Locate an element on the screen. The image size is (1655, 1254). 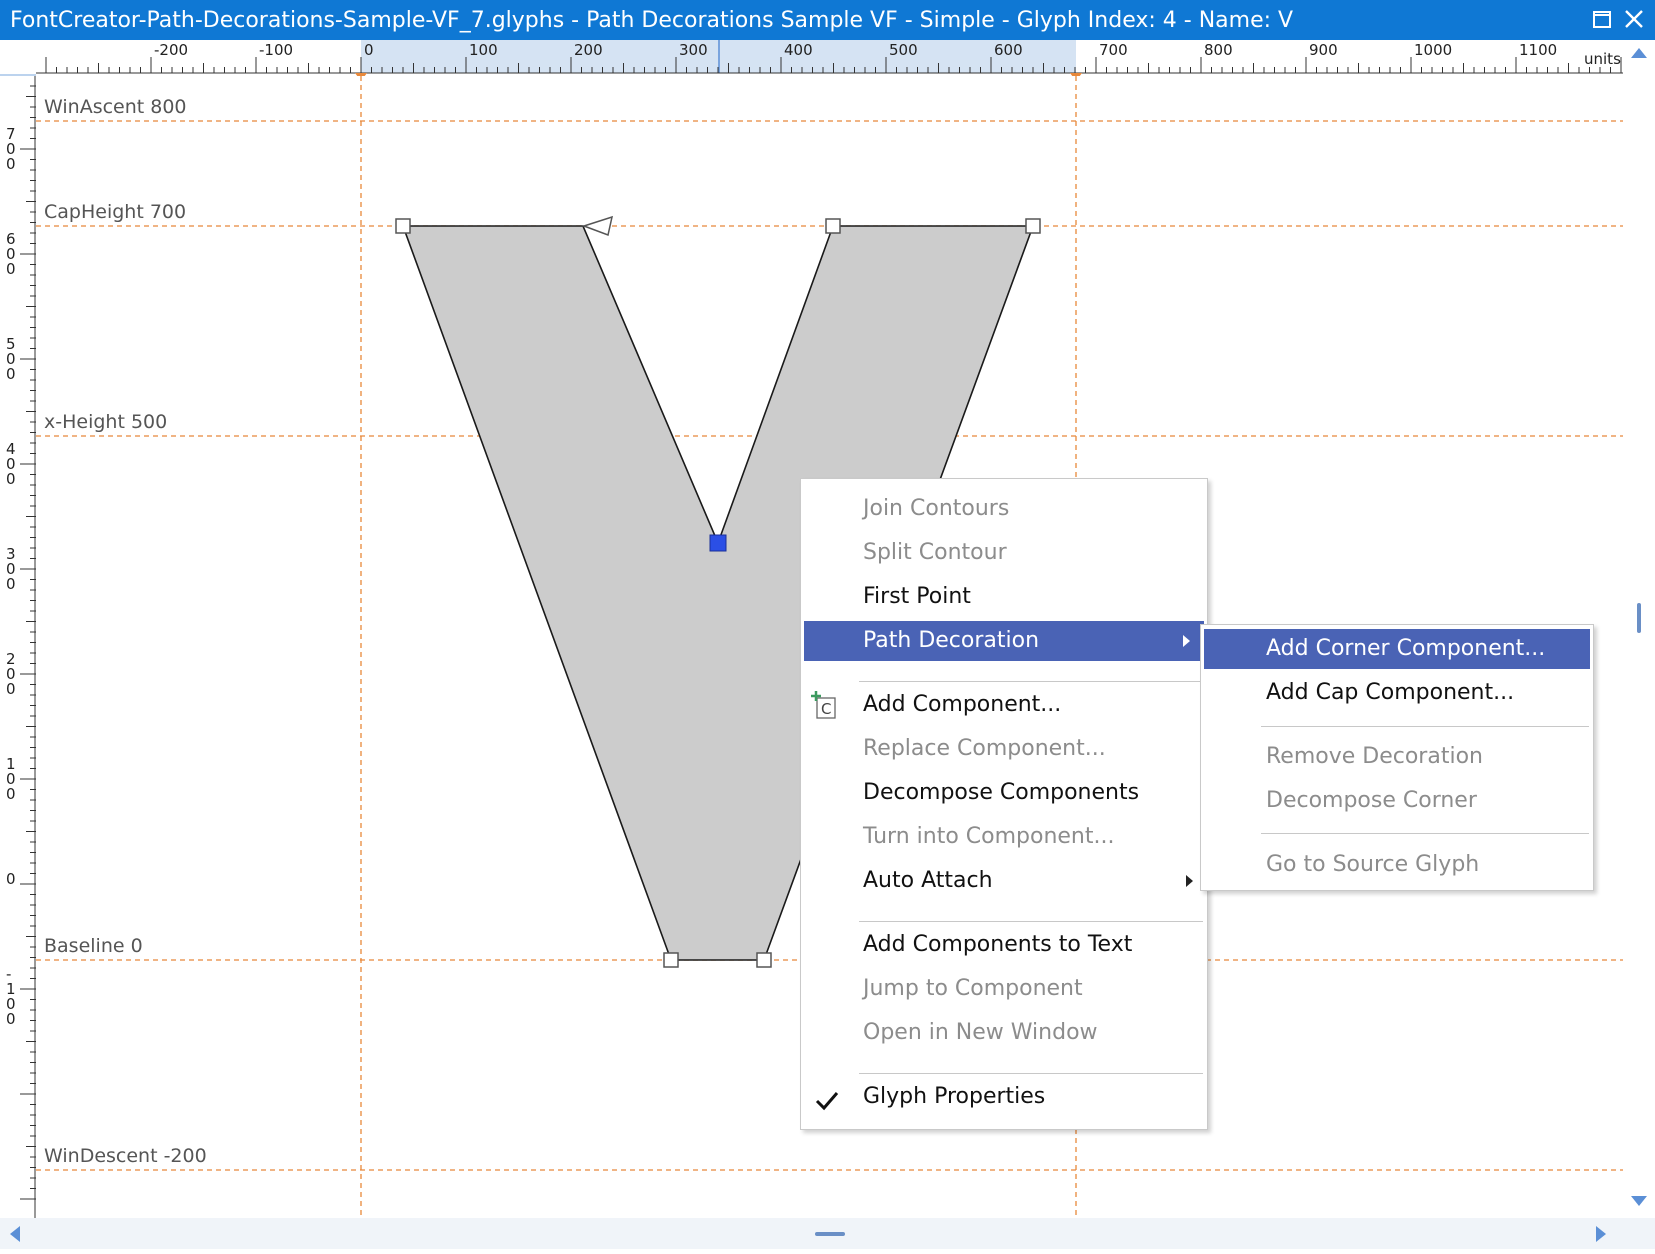
checkmark-icon is located at coordinates (827, 1098).